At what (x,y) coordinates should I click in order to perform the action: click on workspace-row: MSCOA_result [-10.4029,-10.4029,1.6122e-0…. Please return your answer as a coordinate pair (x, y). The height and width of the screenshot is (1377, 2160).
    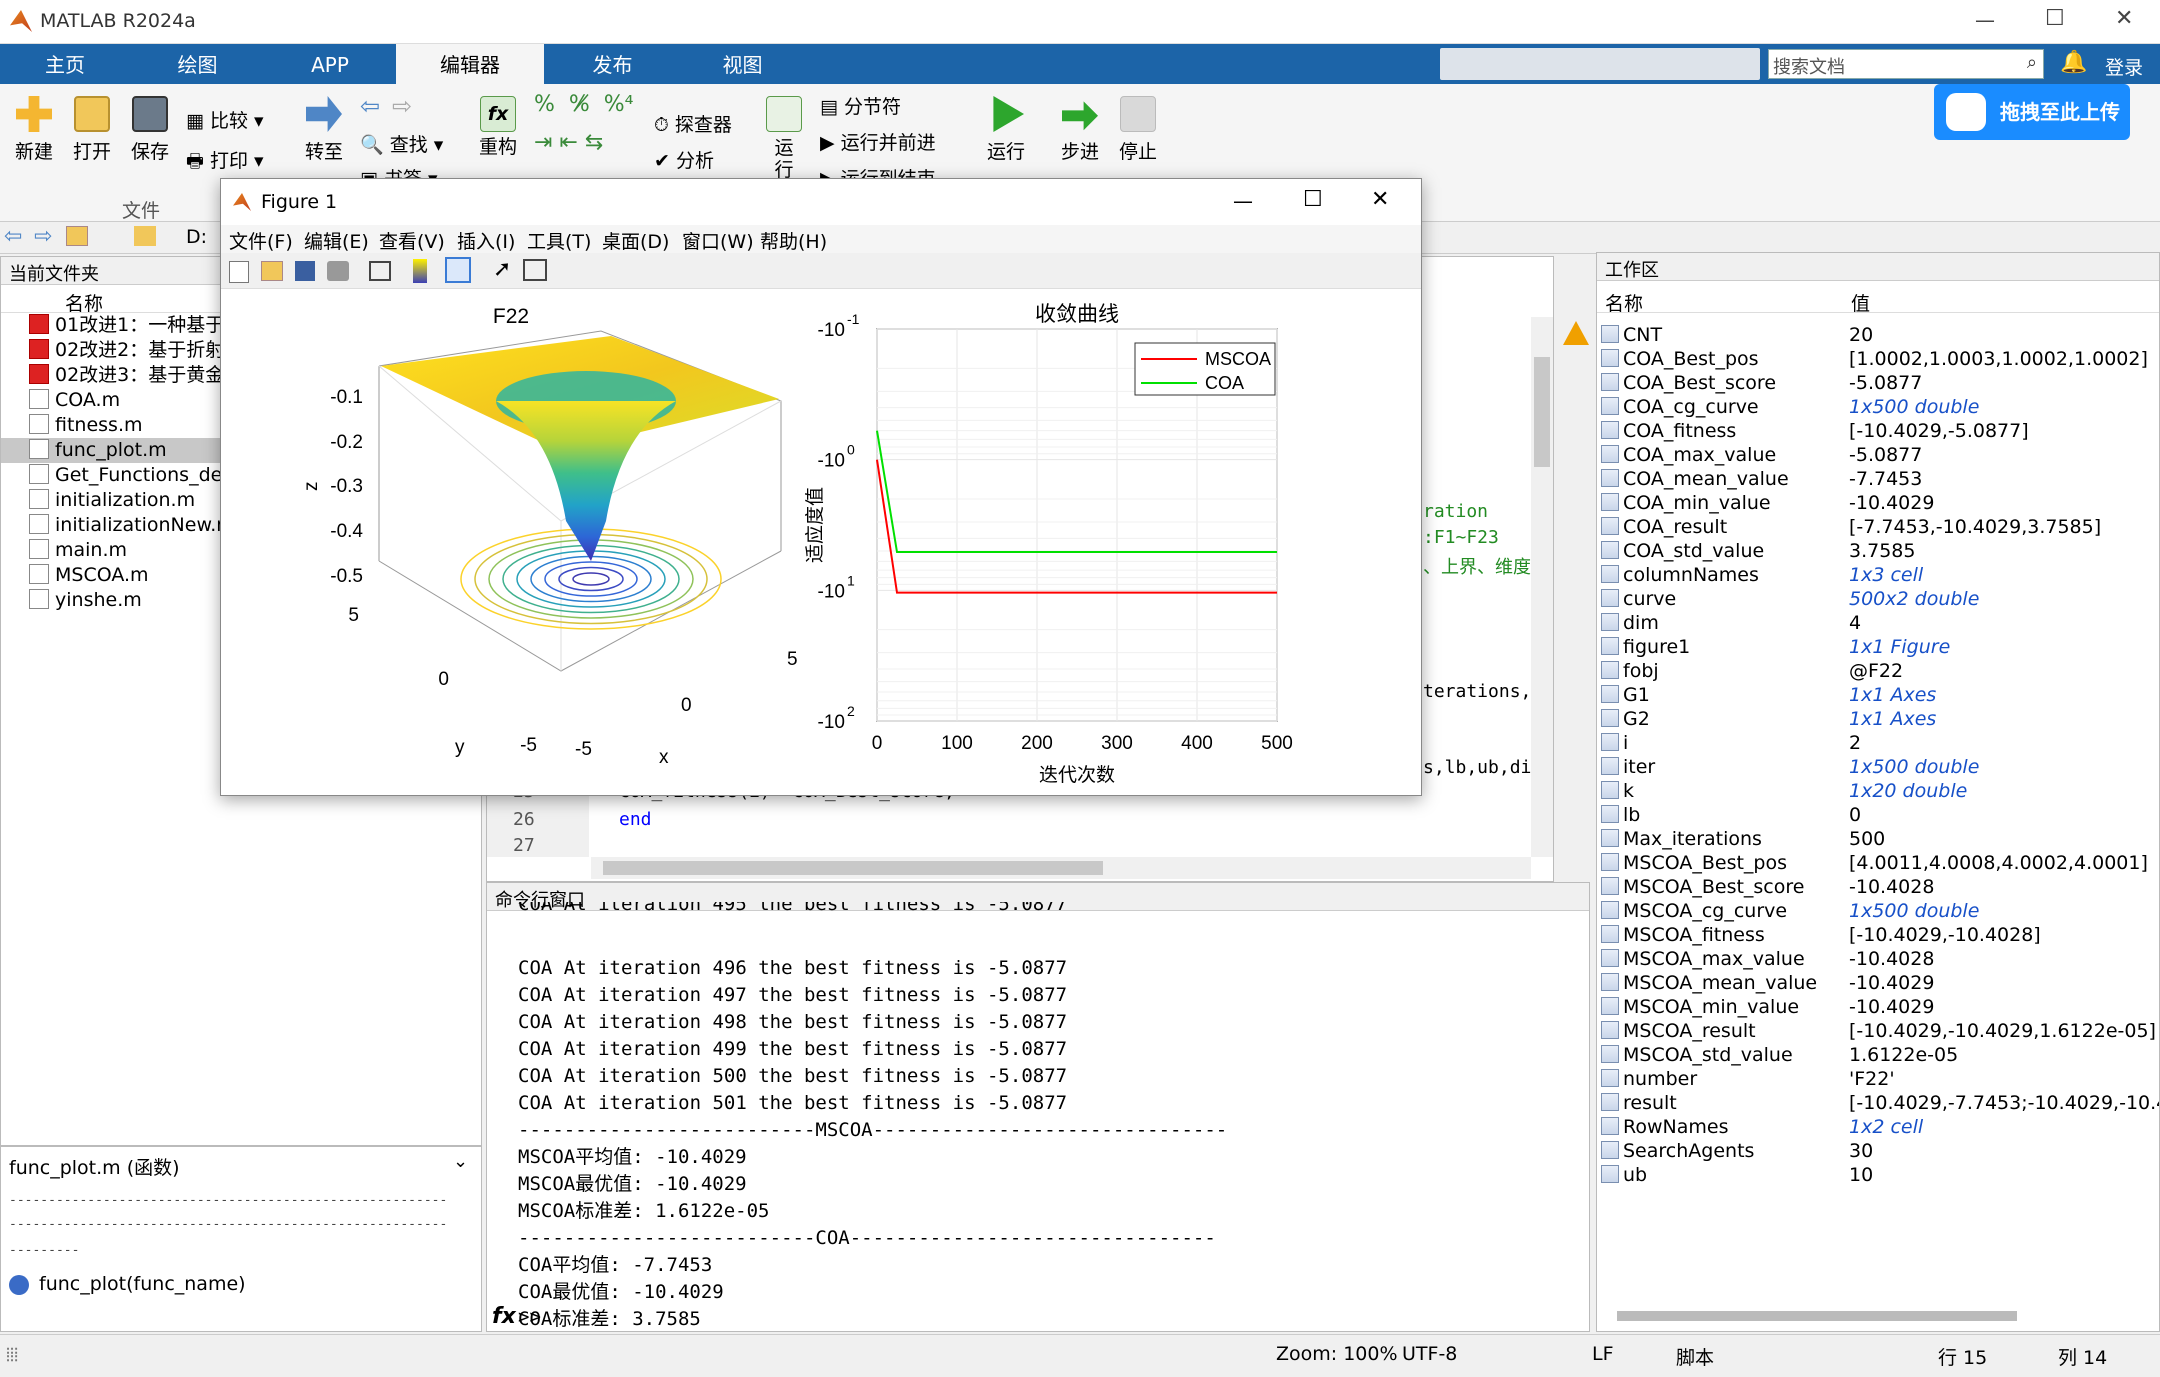
    Looking at the image, I should click on (1877, 1031).